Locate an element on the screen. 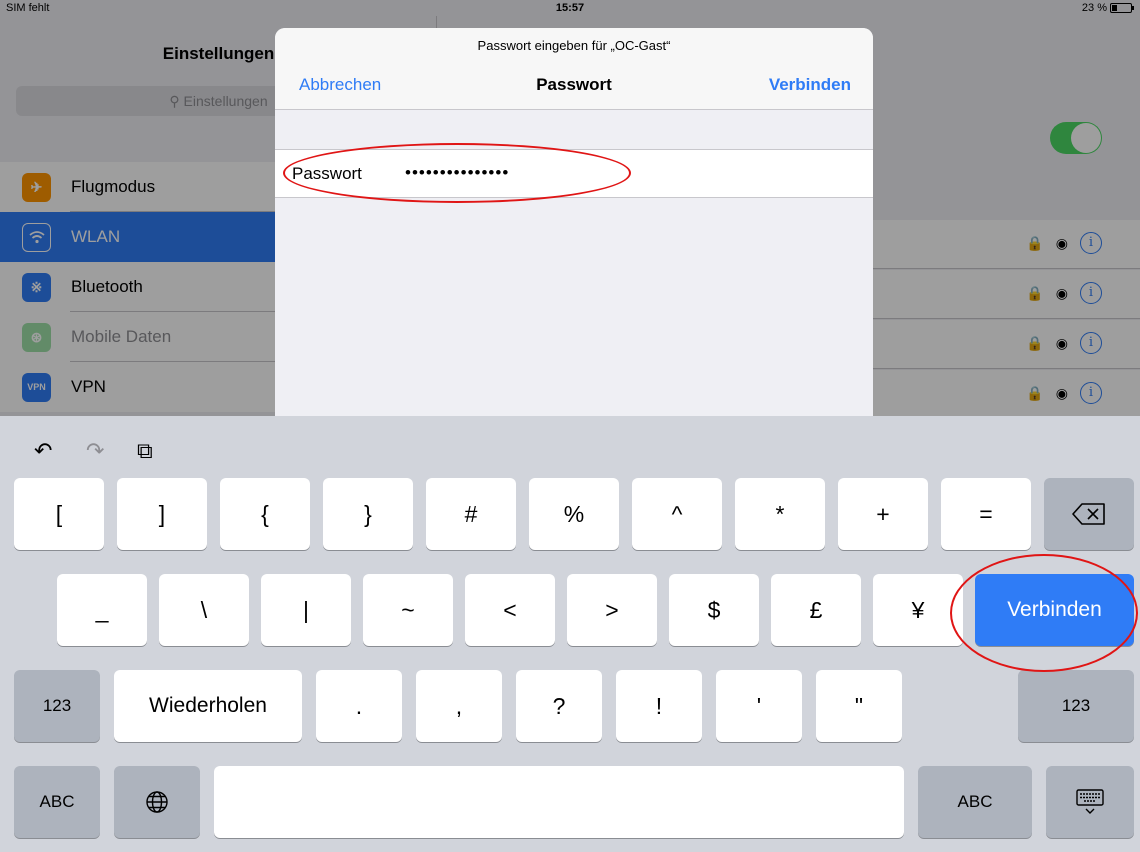  backspace-icon is located at coordinates (1088, 514).